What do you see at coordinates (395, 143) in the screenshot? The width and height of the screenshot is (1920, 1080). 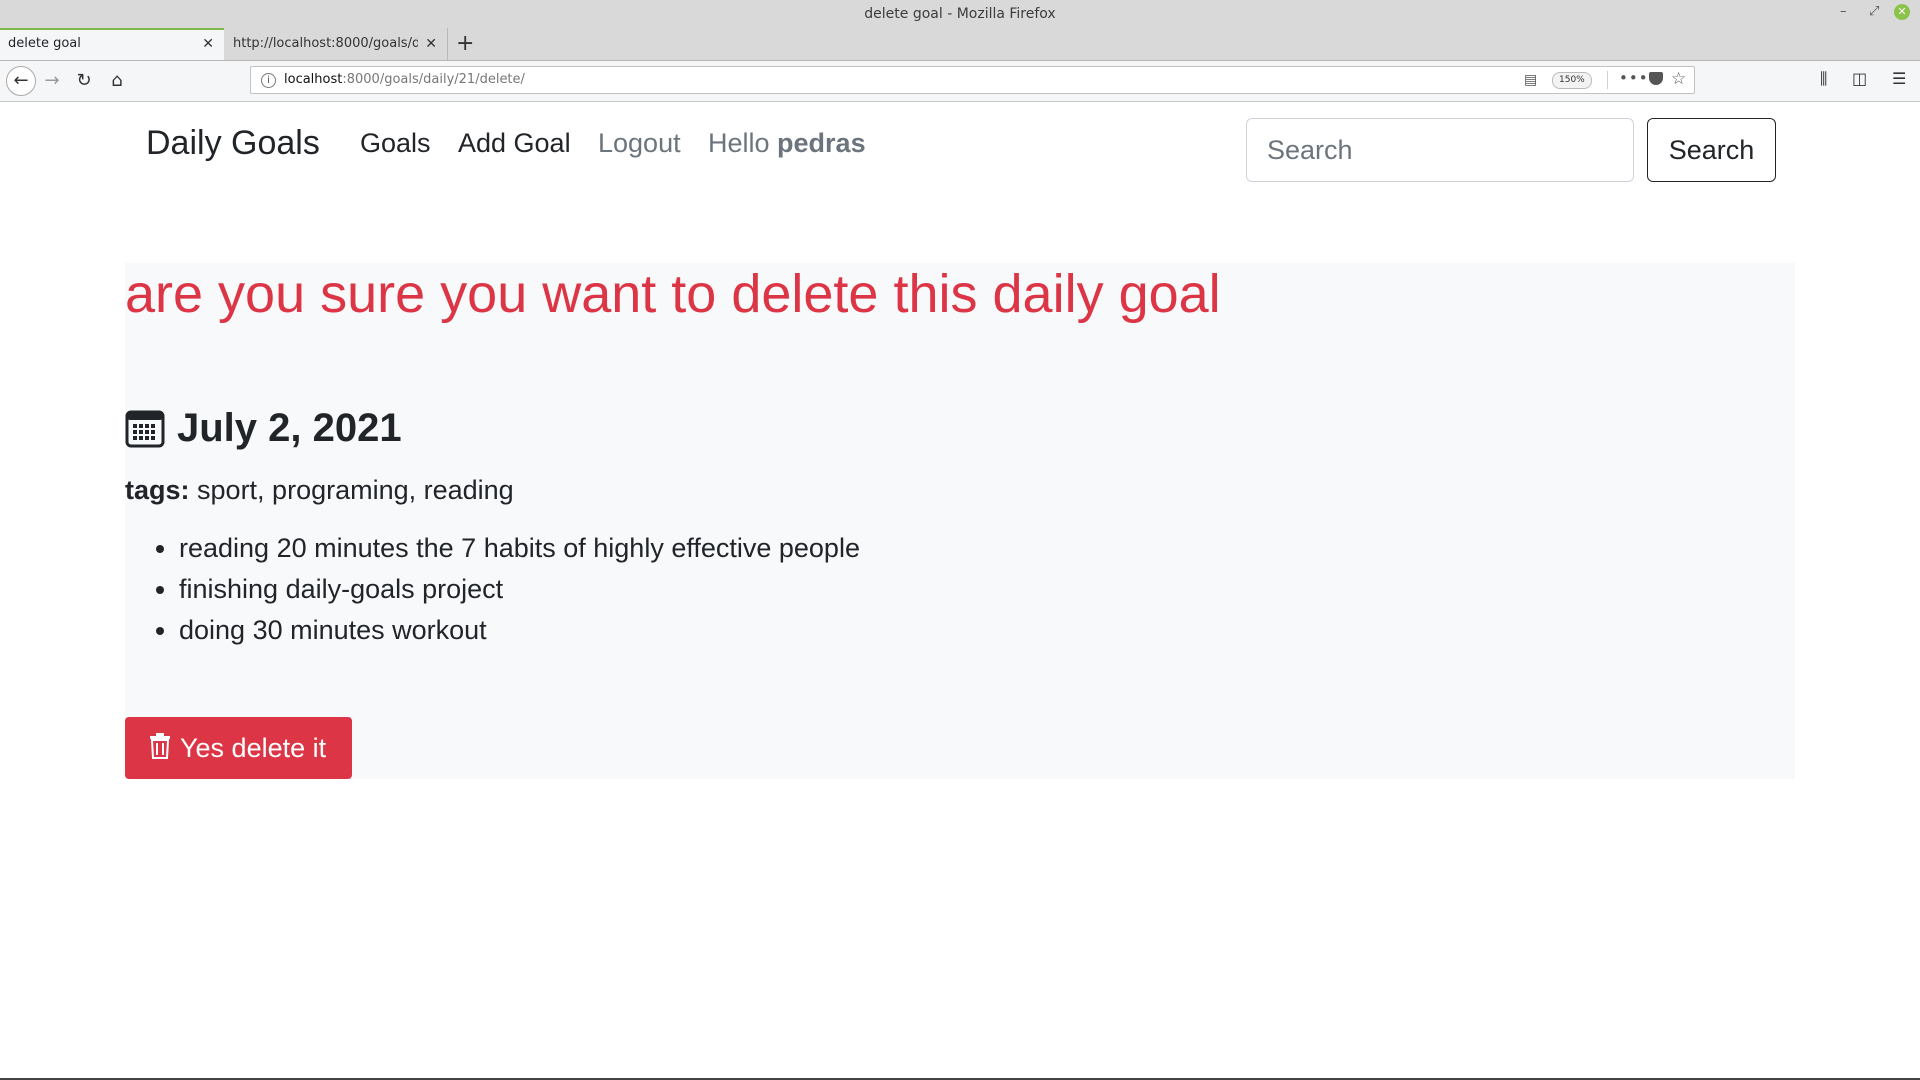 I see `nav-goals-link: Goals` at bounding box center [395, 143].